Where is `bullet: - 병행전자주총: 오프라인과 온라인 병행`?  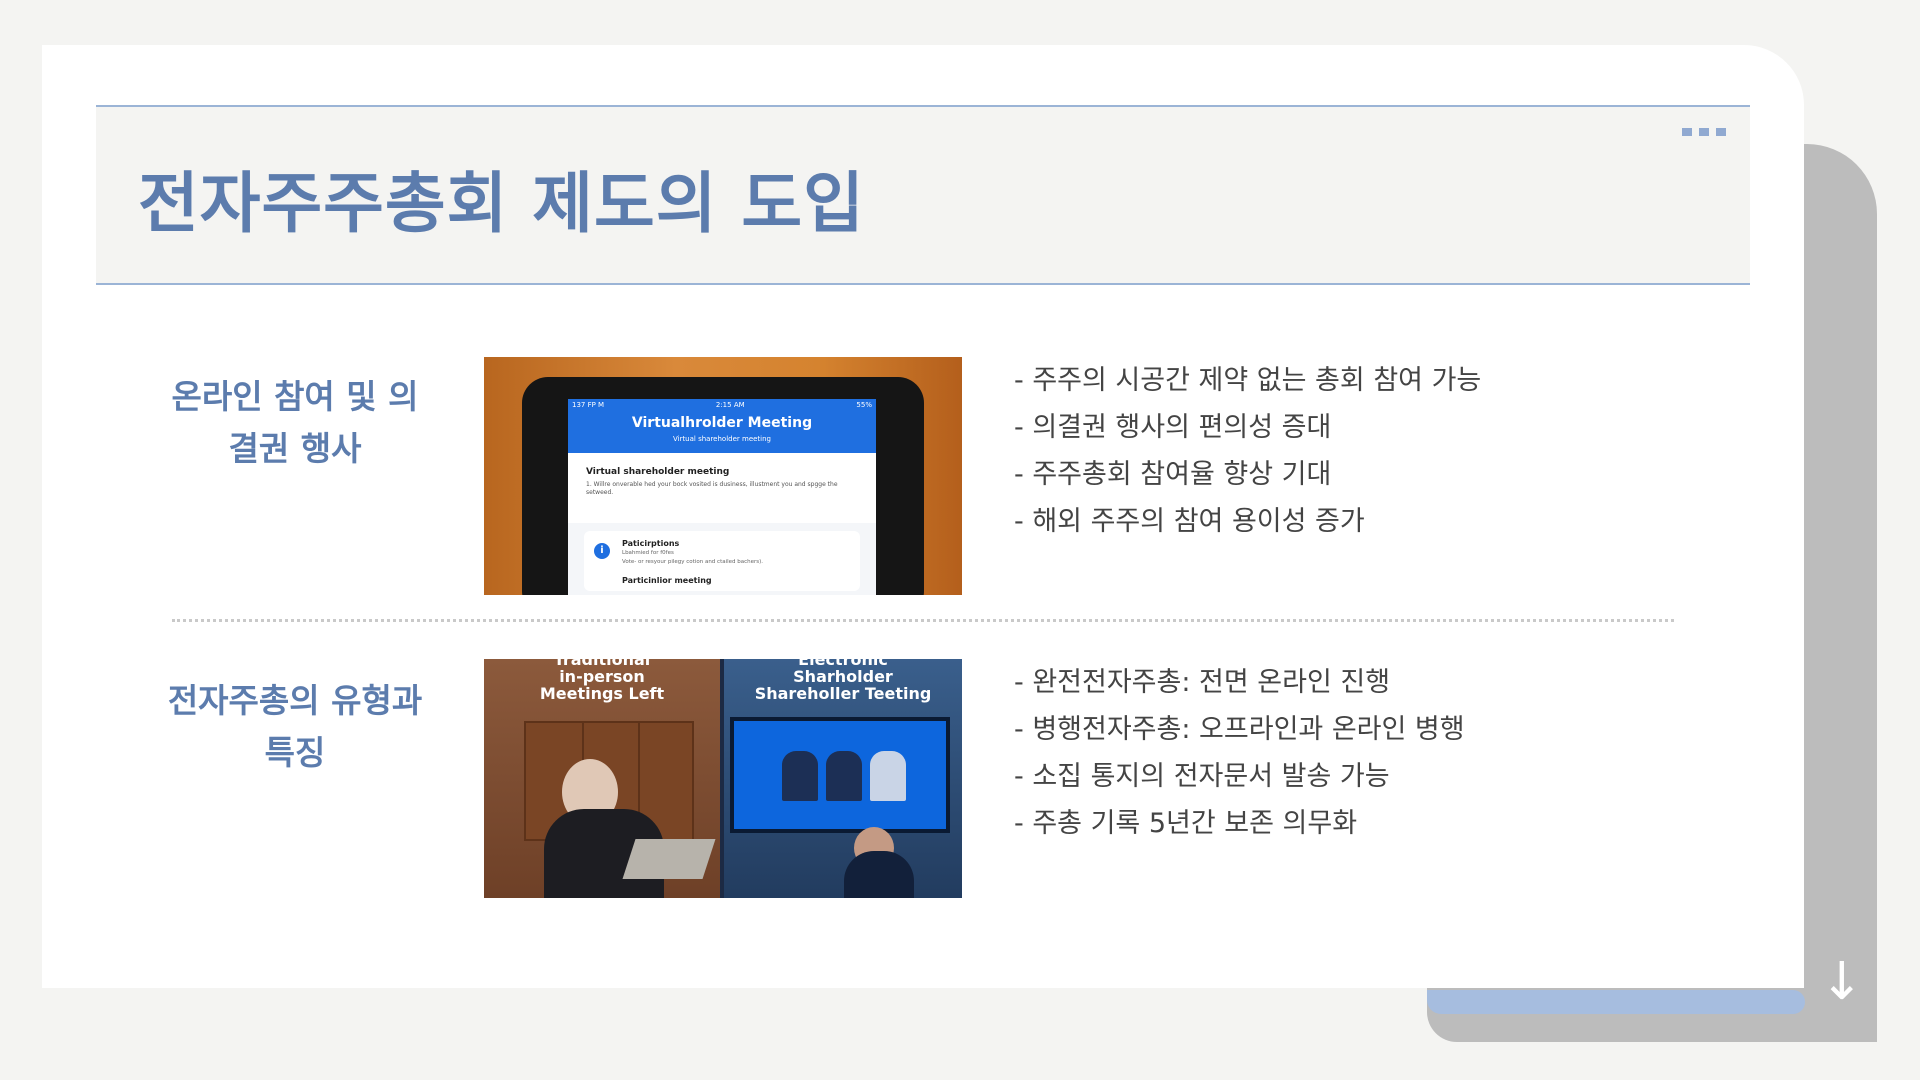
bullet: - 병행전자주총: 오프라인과 온라인 병행 is located at coordinates (1239, 729).